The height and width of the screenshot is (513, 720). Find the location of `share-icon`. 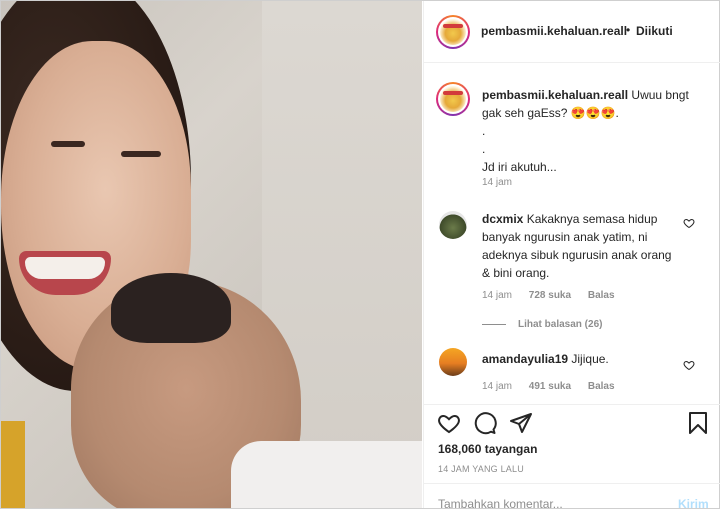

share-icon is located at coordinates (521, 423).